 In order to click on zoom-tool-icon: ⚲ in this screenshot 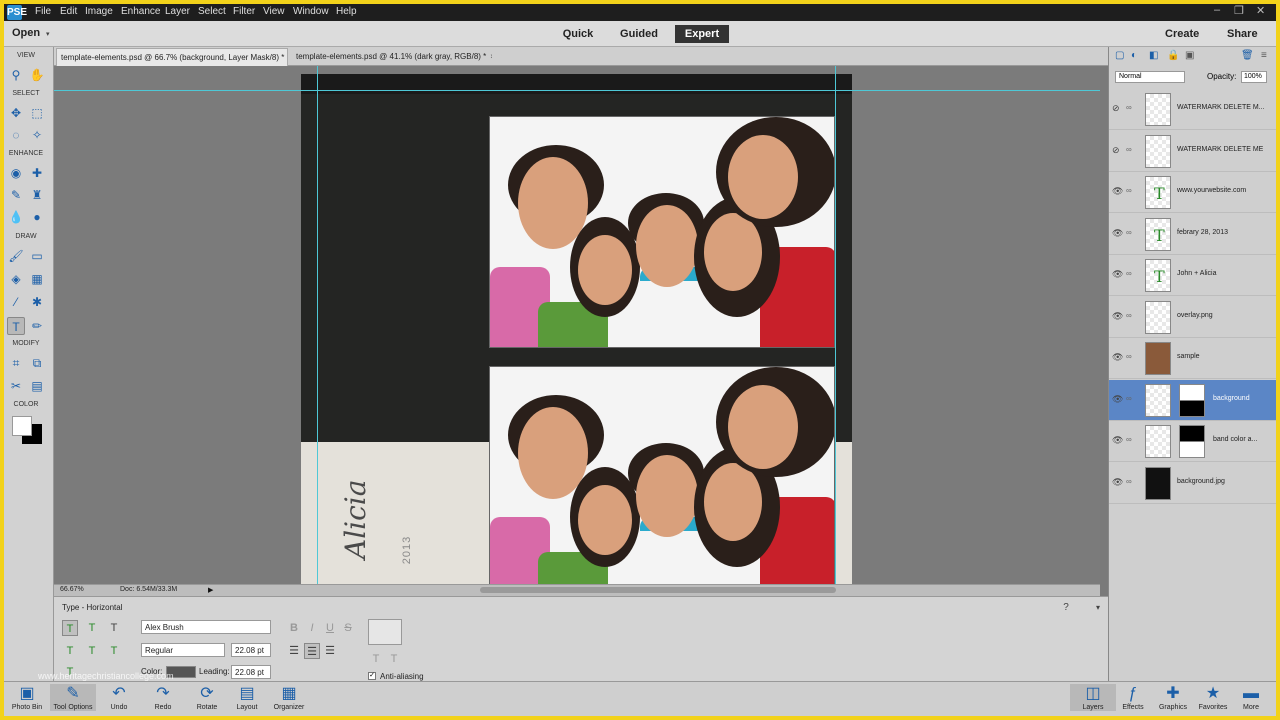, I will do `click(16, 75)`.